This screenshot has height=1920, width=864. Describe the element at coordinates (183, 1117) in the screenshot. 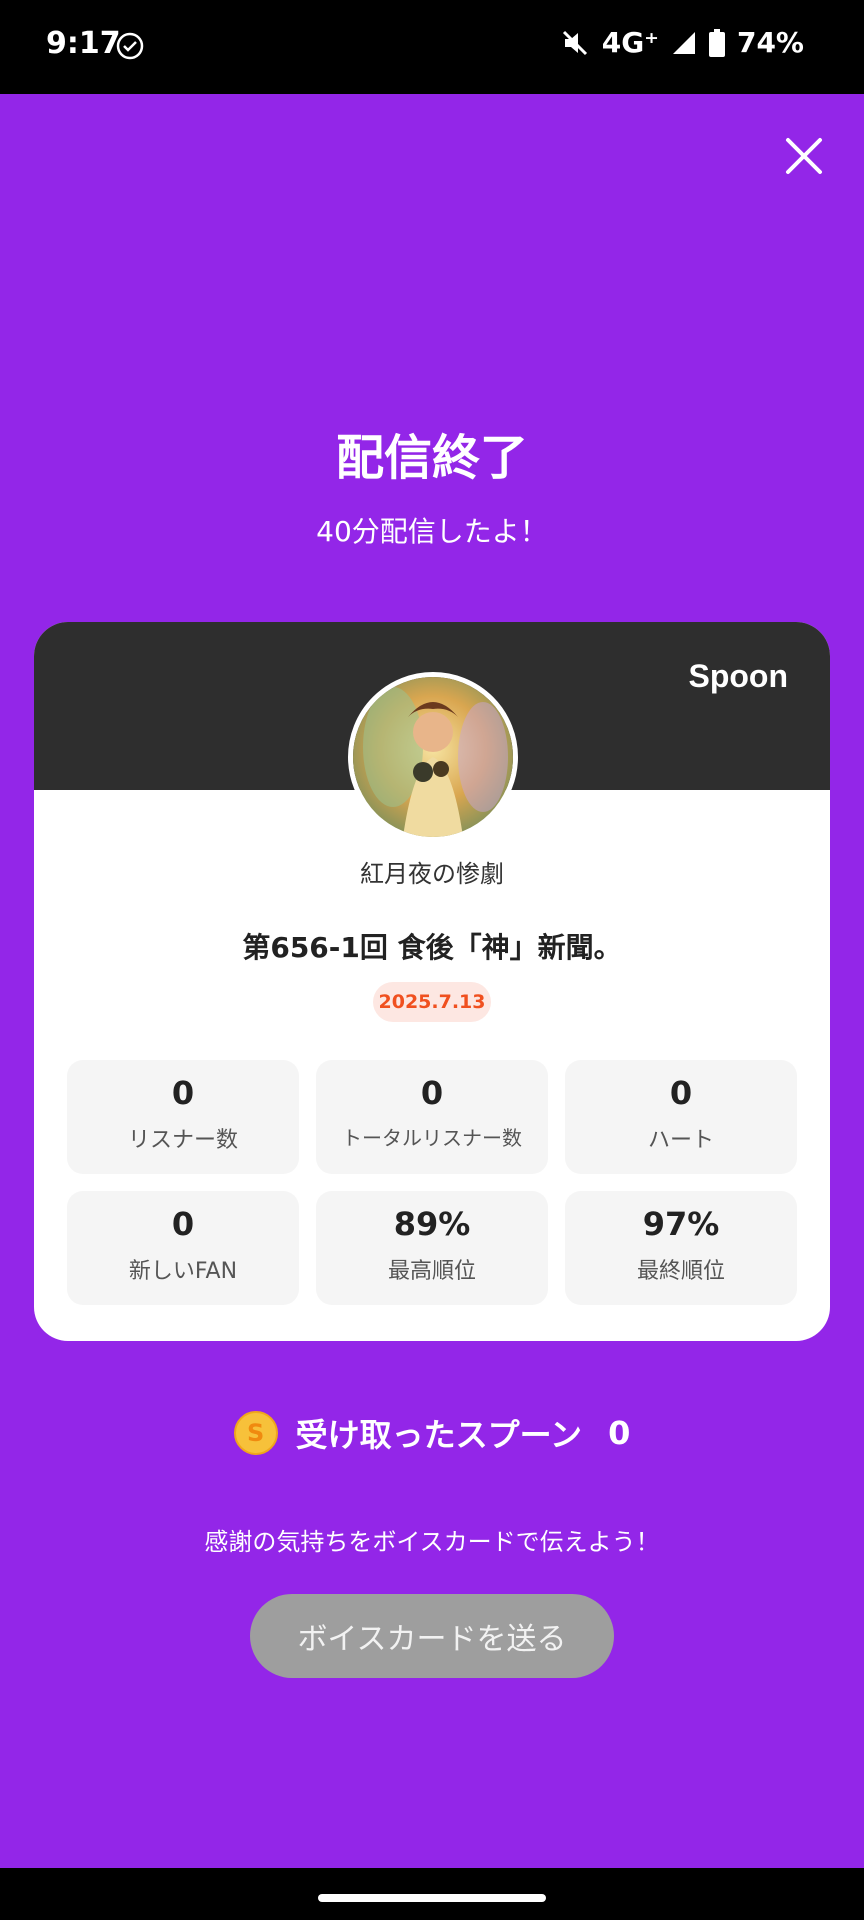

I see `stat-listeners: 0 リスナー数` at that location.